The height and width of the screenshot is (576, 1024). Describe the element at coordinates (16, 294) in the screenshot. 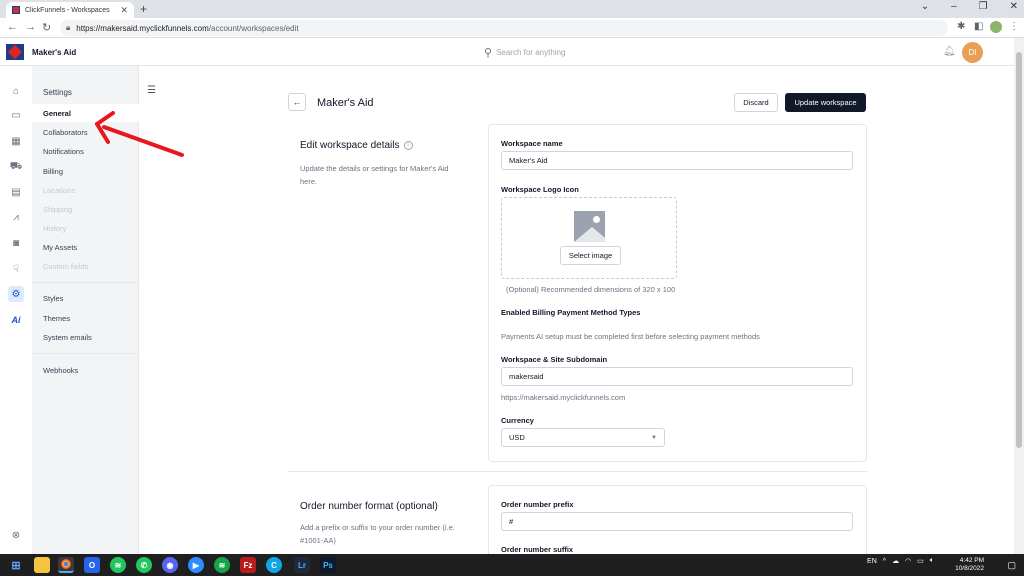

I see `settings-gear-icon: ⚙` at that location.